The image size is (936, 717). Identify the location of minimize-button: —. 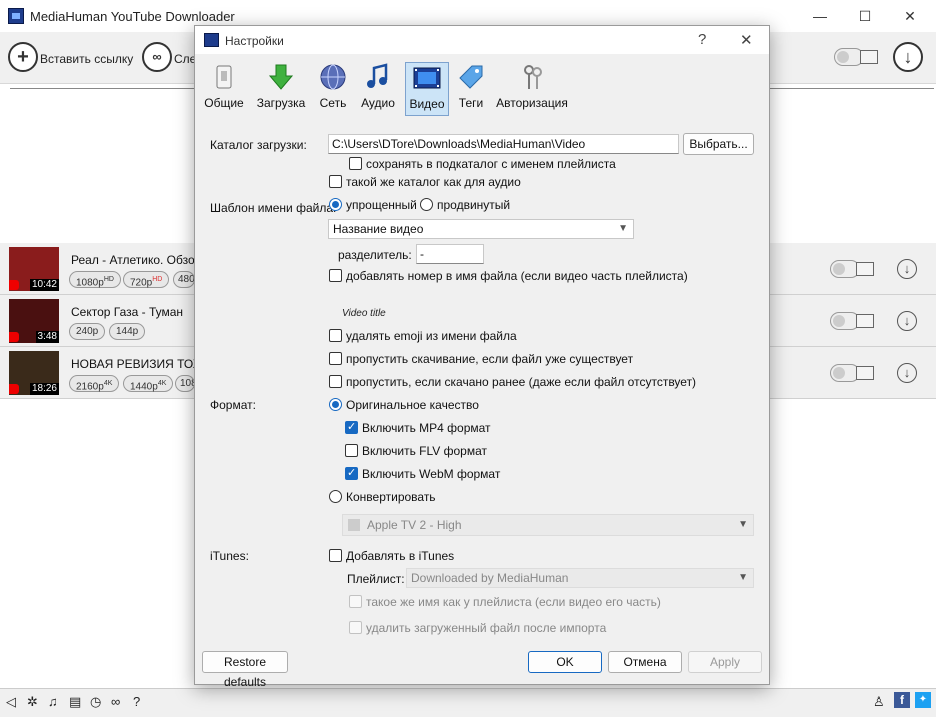
(820, 16).